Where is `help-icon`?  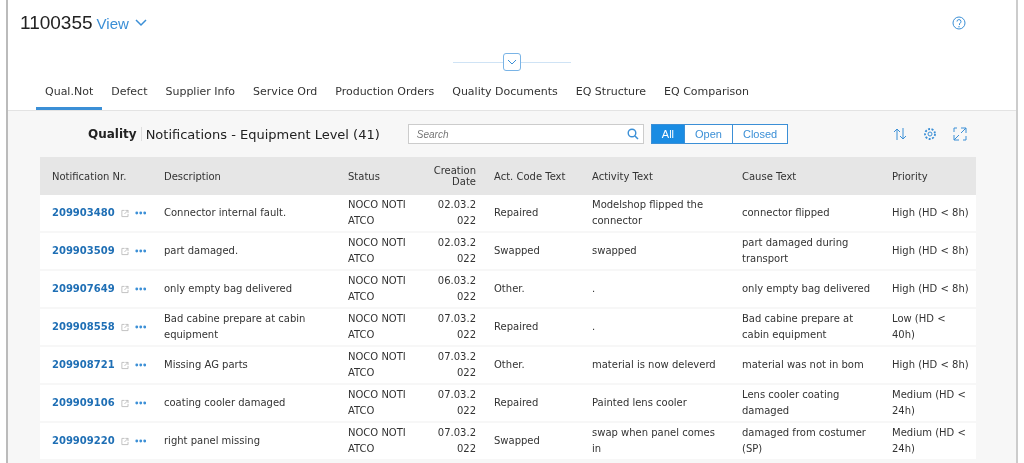 help-icon is located at coordinates (959, 23).